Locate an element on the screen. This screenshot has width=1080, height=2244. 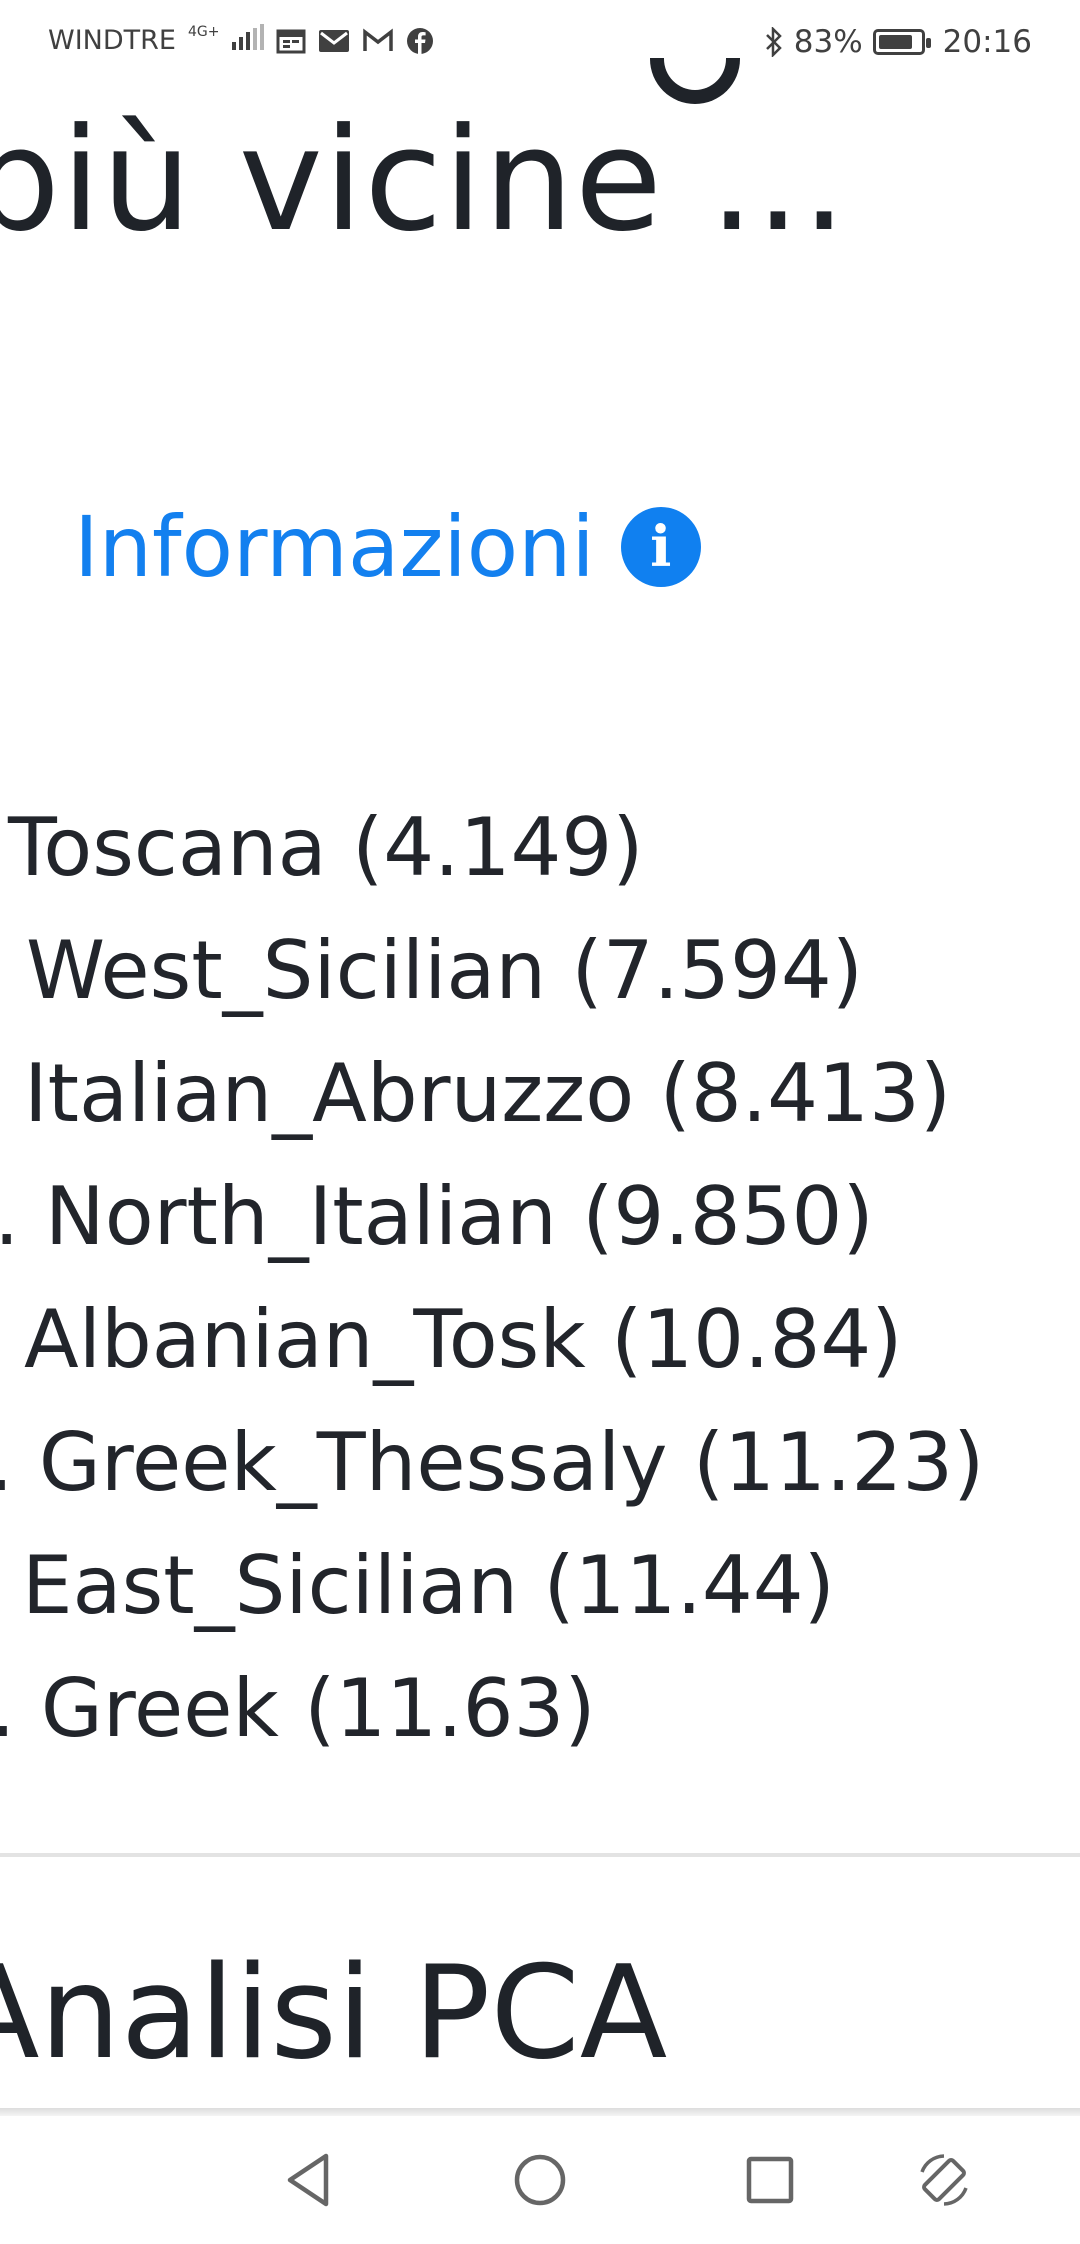
list-item-text: Toscana (4.149) is located at coordinates (326, 847).